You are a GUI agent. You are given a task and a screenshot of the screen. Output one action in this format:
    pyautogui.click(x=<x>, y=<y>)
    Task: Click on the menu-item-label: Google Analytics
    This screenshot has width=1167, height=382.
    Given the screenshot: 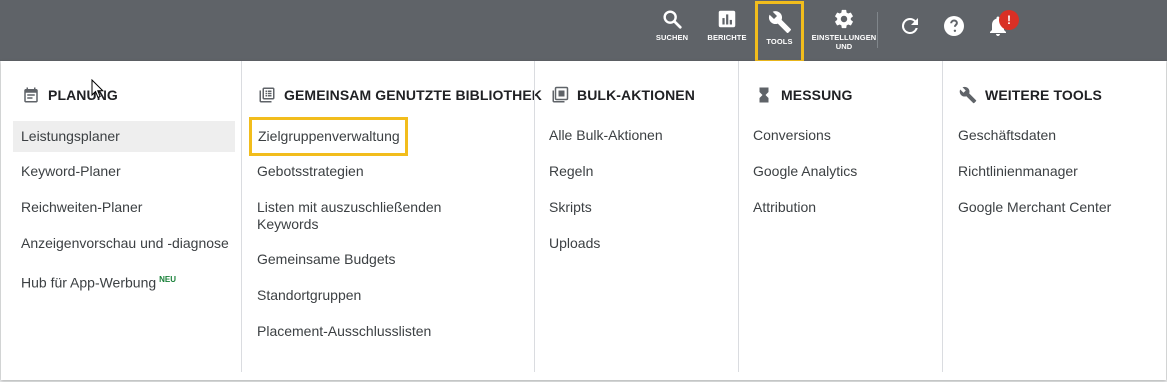 What is the action you would take?
    pyautogui.click(x=805, y=171)
    